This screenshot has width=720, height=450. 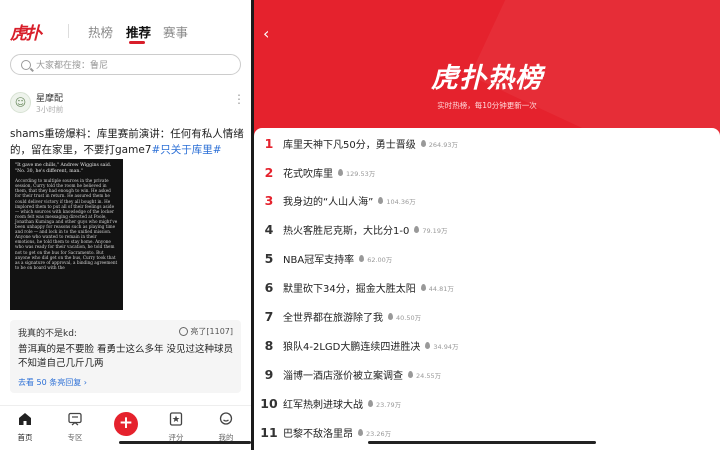 What do you see at coordinates (176, 427) in the screenshot?
I see `nav-rating: 评分` at bounding box center [176, 427].